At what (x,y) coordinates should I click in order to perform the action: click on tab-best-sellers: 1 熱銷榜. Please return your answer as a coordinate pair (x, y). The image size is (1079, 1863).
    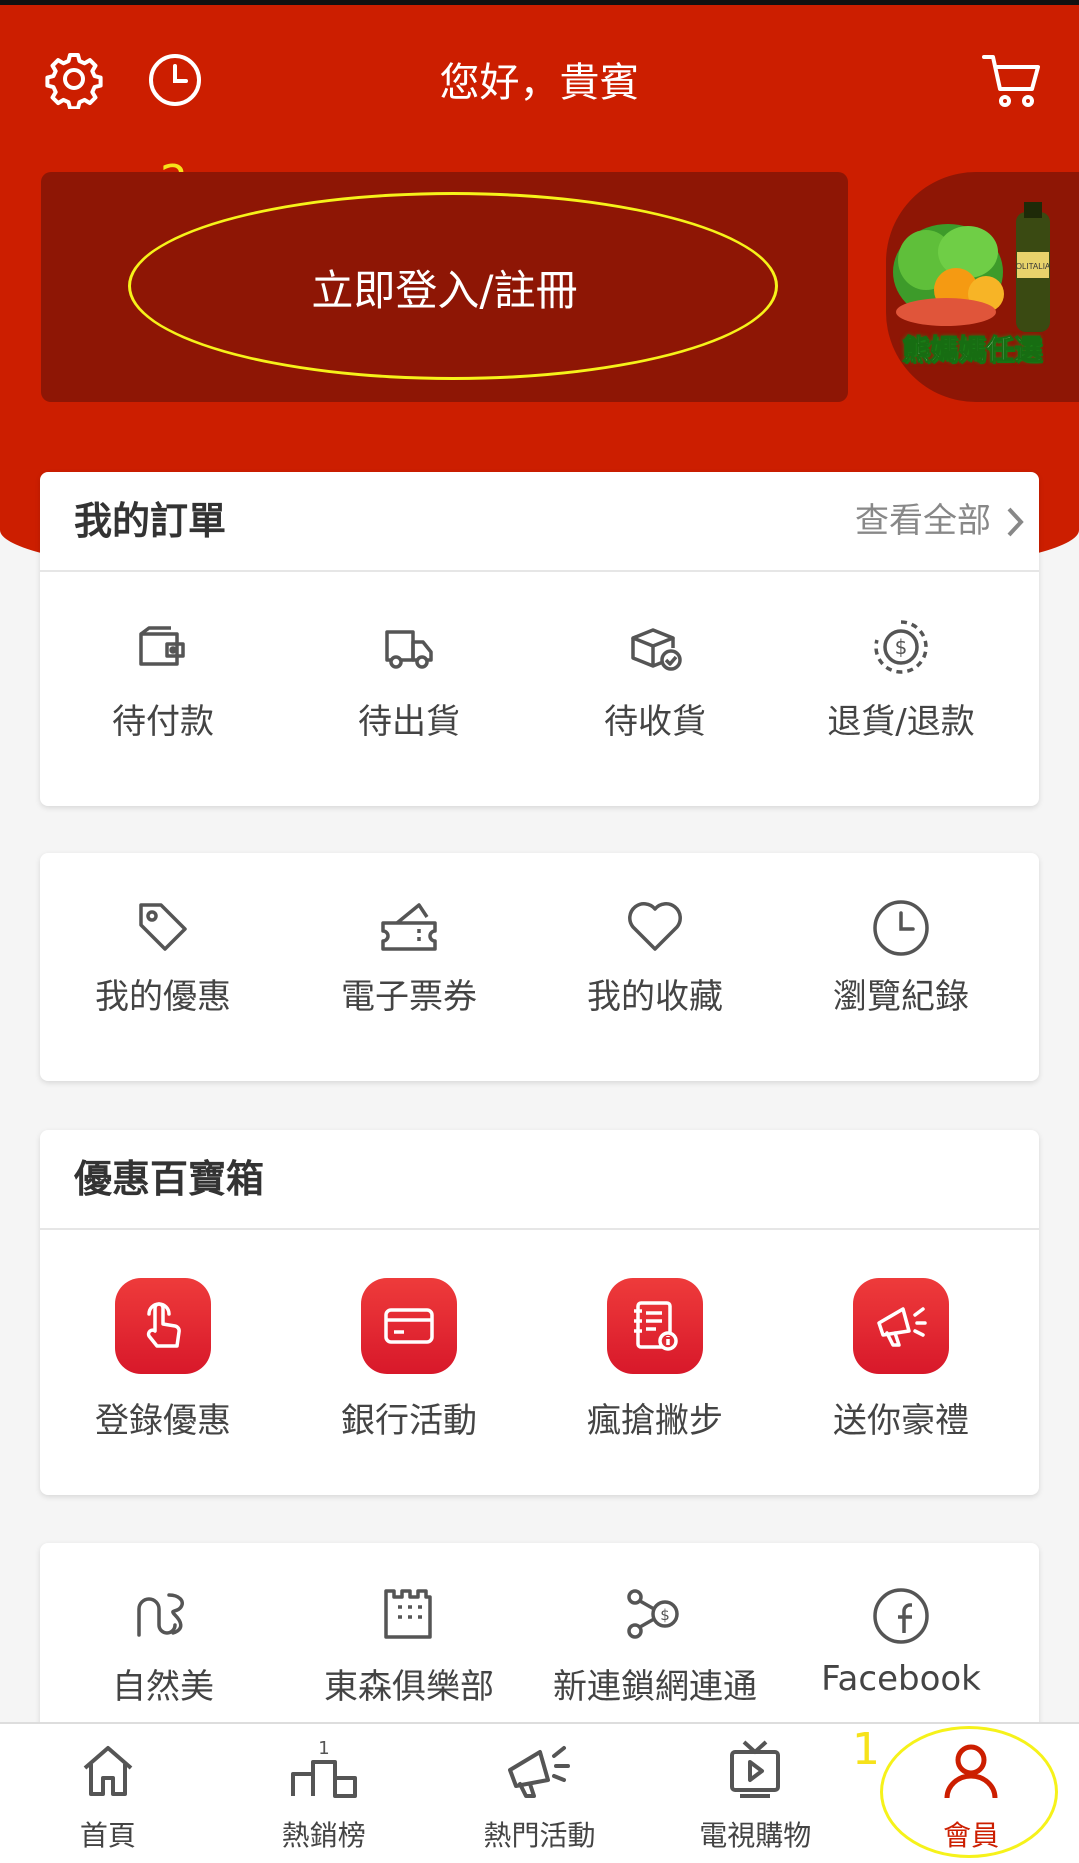
    Looking at the image, I should click on (324, 1793).